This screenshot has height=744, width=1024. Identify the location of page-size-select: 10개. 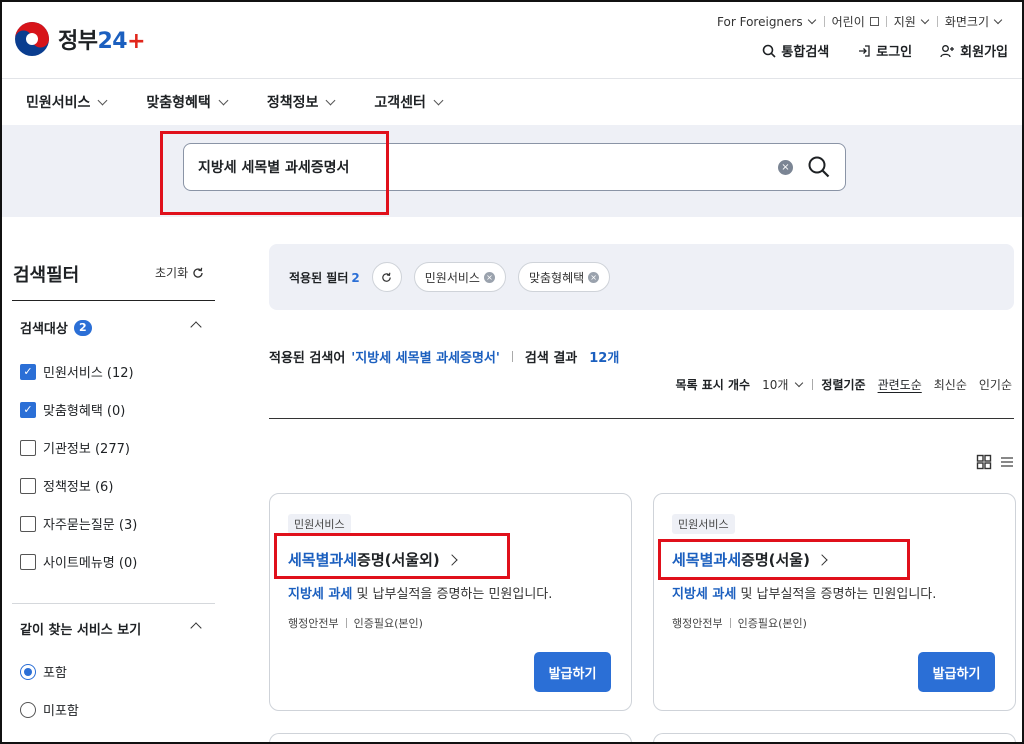
(783, 384).